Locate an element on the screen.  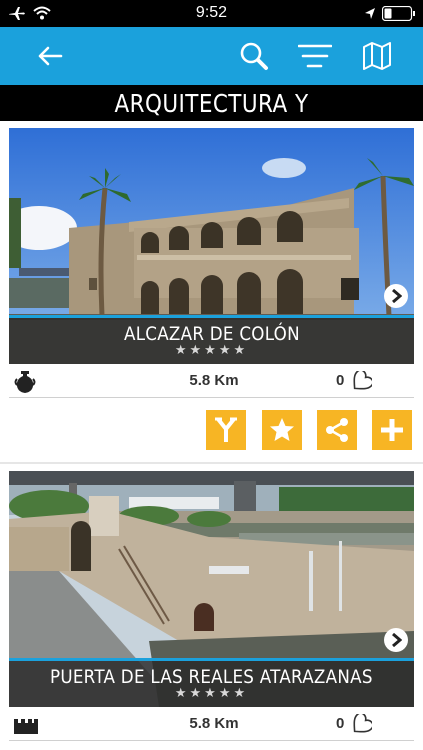
place-caption: PUERTA DE LAS REALES ATARAZANAS ★★★★★ is located at coordinates (211, 682).